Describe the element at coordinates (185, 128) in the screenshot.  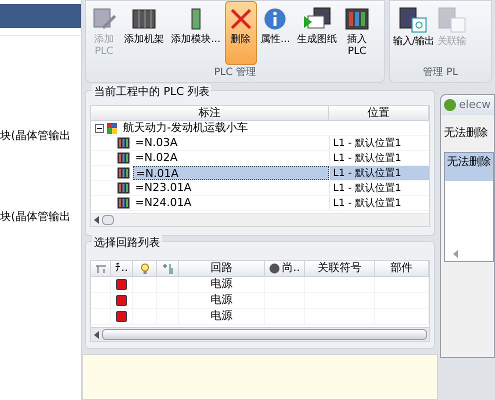
I see `tree-item: 航天动力-发动机运载小车` at that location.